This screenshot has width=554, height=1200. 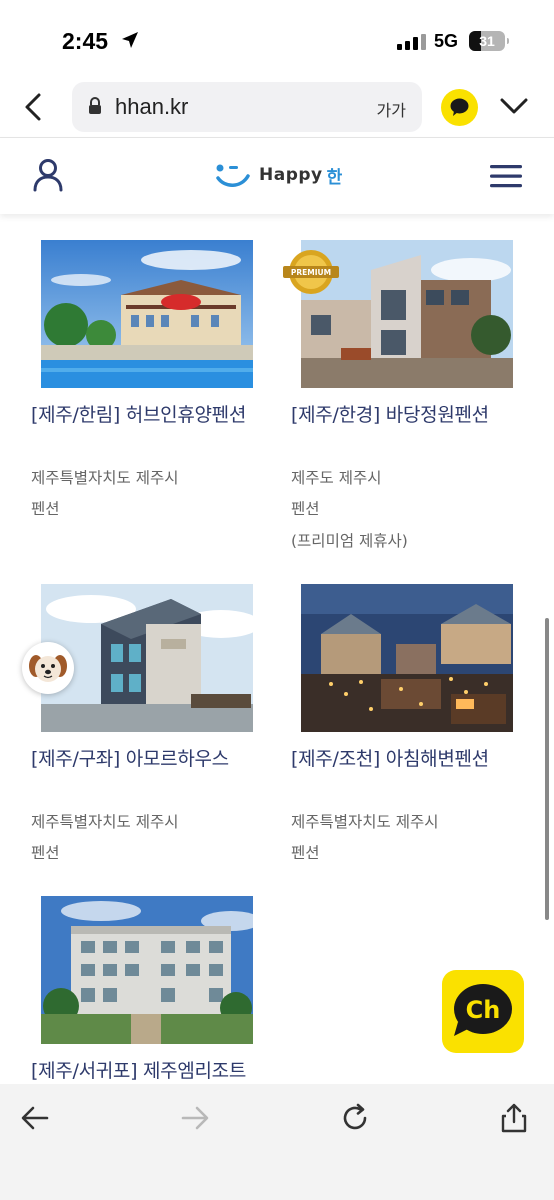 I want to click on listing-region: 제주도 제주시, so click(x=336, y=478).